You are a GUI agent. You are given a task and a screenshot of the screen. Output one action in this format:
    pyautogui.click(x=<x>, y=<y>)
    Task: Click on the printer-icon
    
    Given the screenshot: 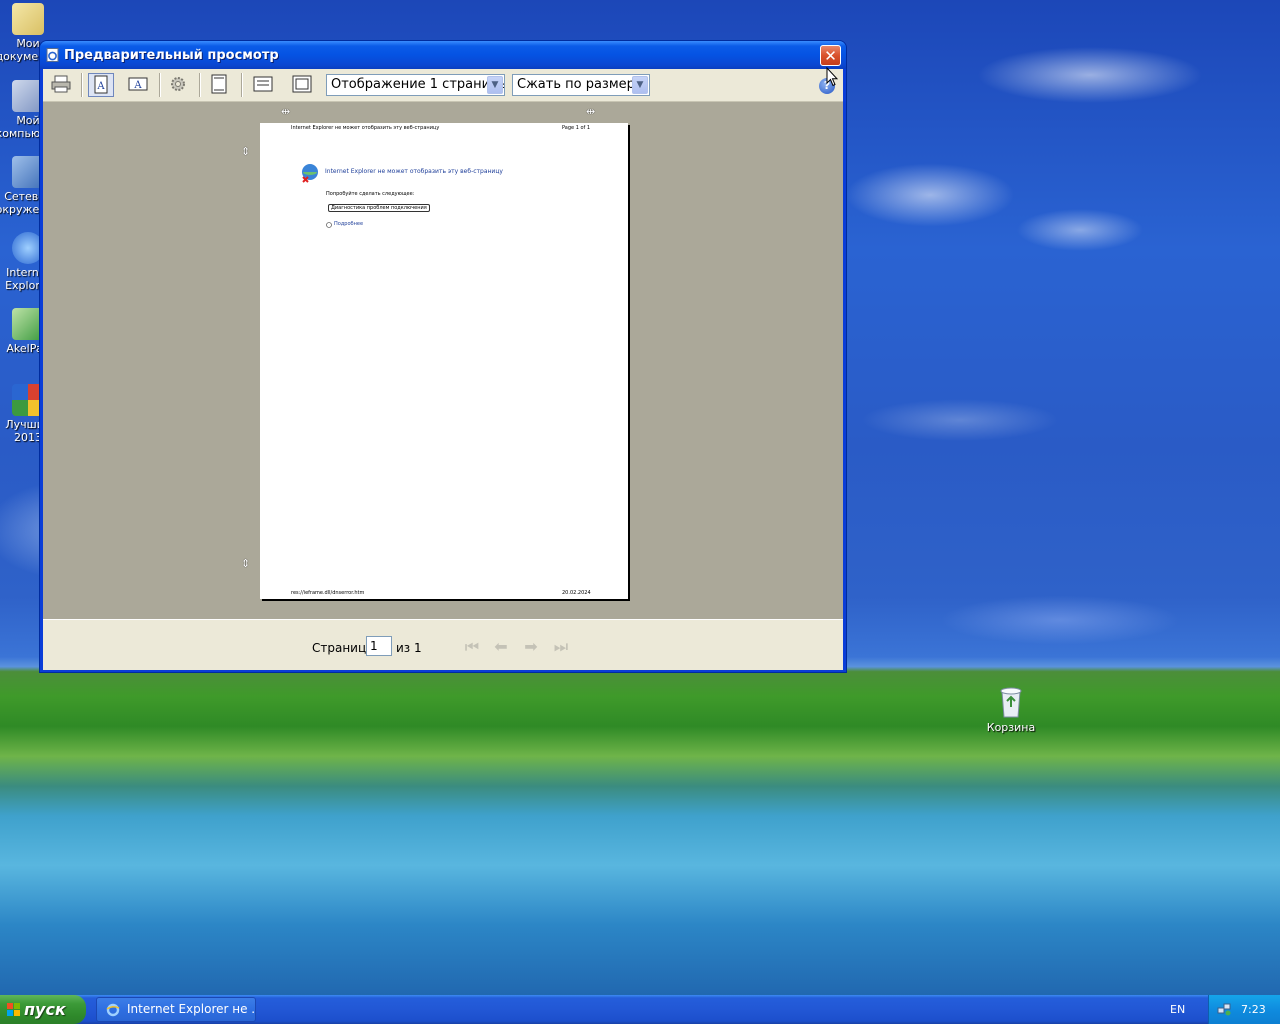 What is the action you would take?
    pyautogui.click(x=61, y=84)
    